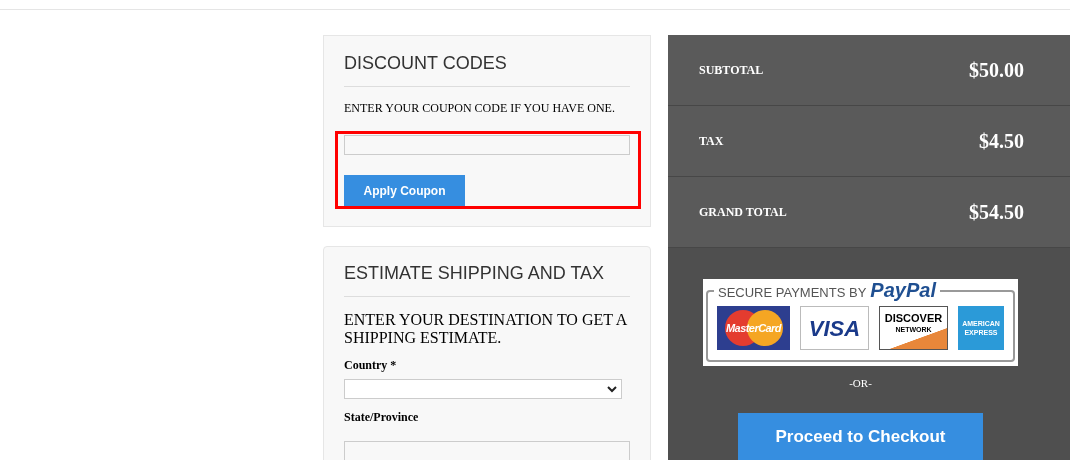 This screenshot has height=460, width=1088. Describe the element at coordinates (404, 190) in the screenshot. I see `apply-coupon-button: Apply Coupon` at that location.